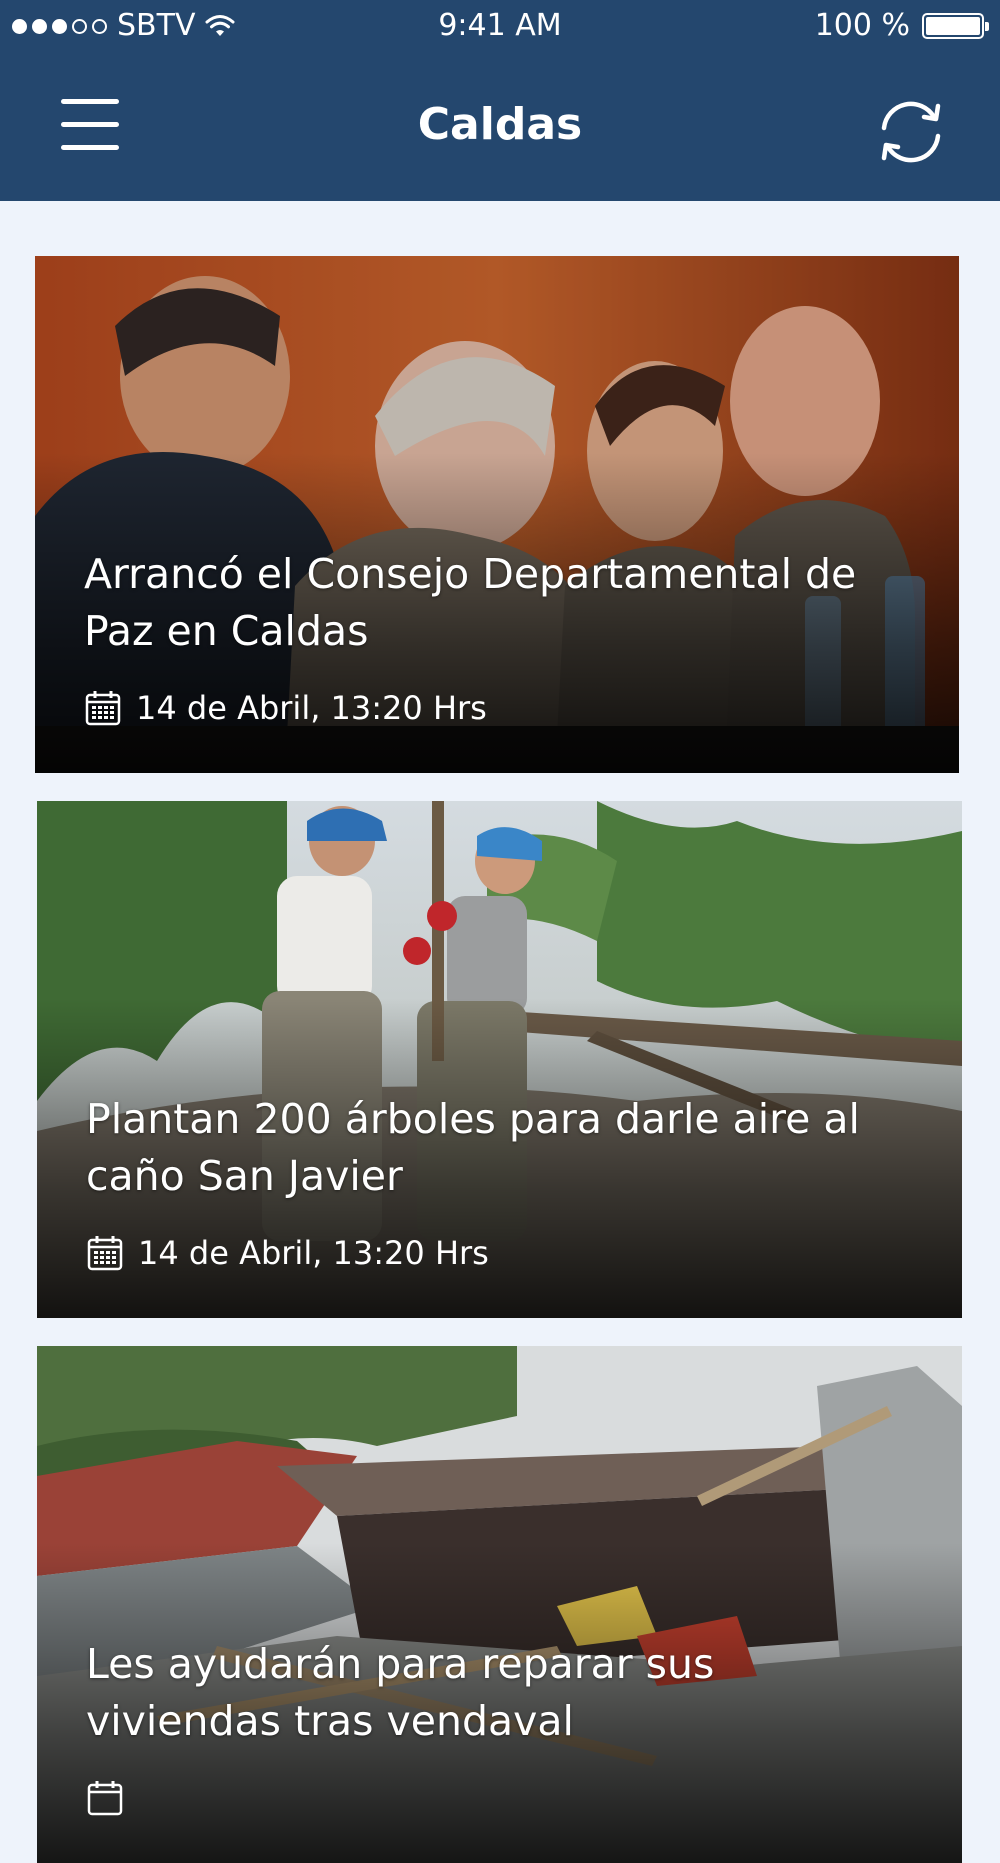 Image resolution: width=1000 pixels, height=1863 pixels. I want to click on refresh-icon, so click(911, 132).